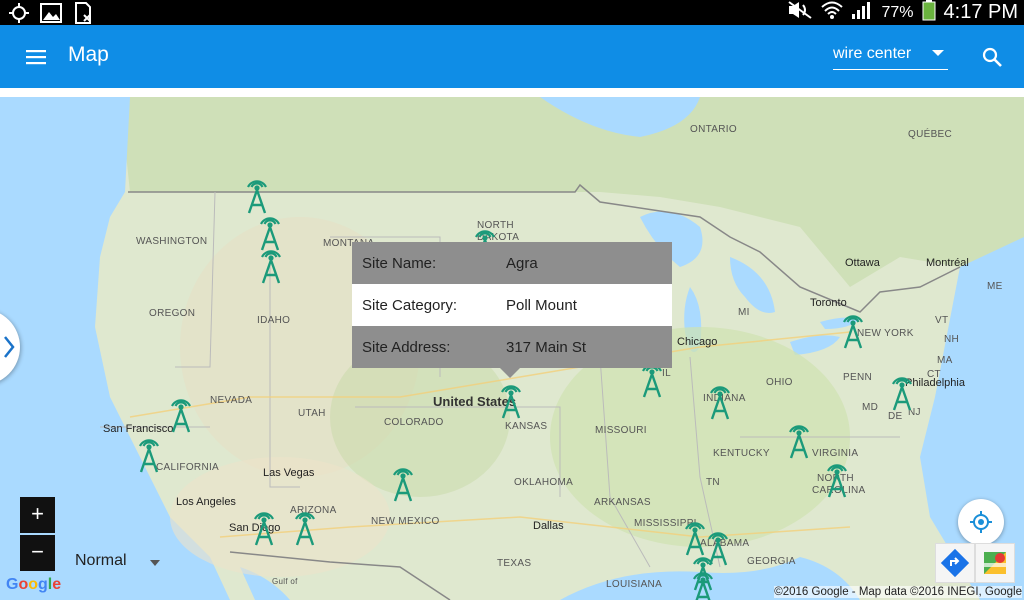 Image resolution: width=1024 pixels, height=600 pixels. Describe the element at coordinates (947, 263) in the screenshot. I see `city-montreal: Montréal` at that location.